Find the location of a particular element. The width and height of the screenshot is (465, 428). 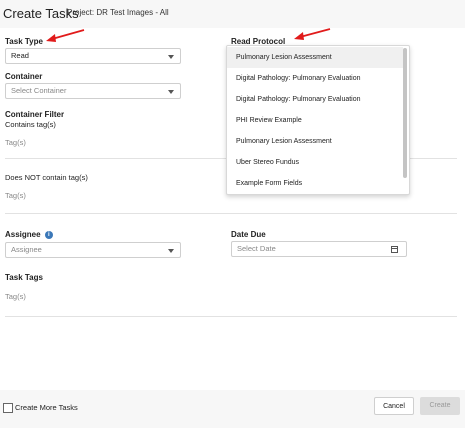

dropdown-scrollbar is located at coordinates (405, 113).